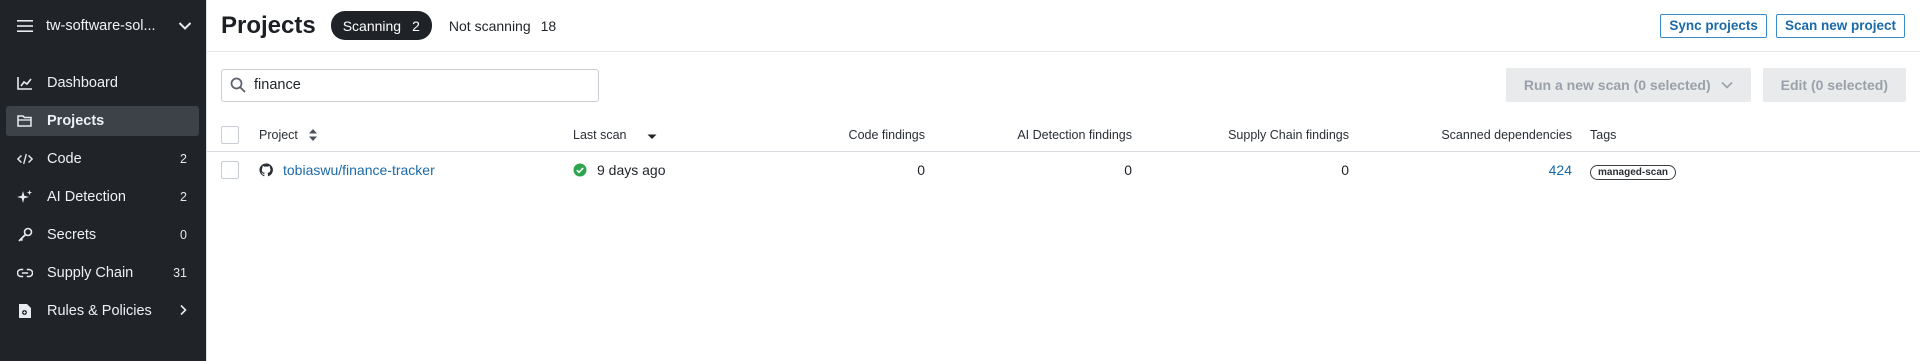  I want to click on run-new-scan-label: Run a new scan (0 selected), so click(1617, 85).